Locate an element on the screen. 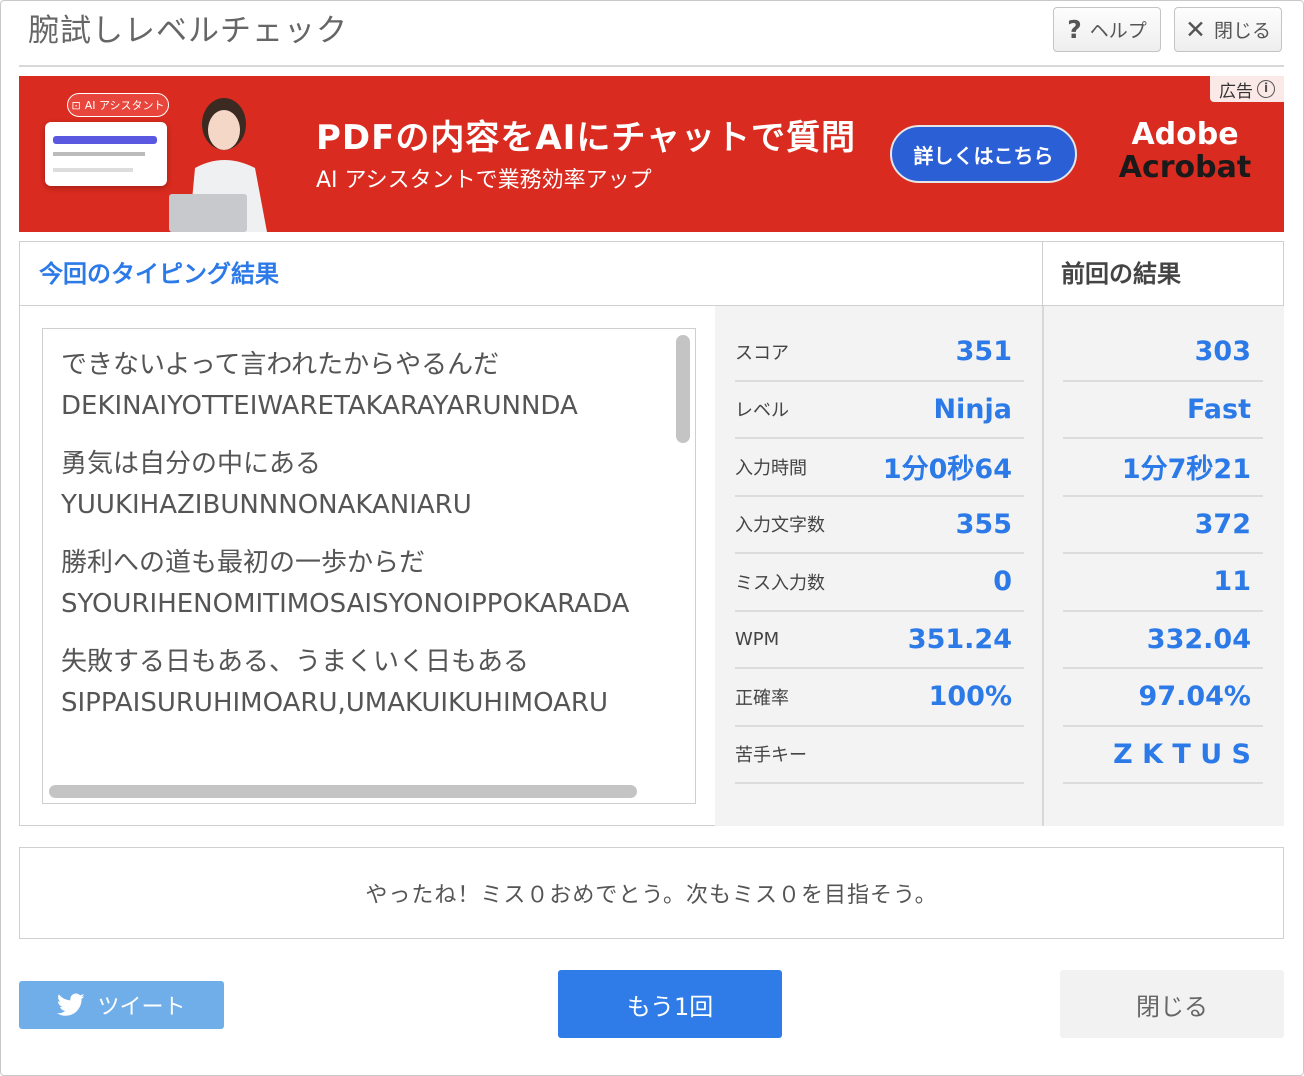 The width and height of the screenshot is (1304, 1076). previous-stat-row: 372 is located at coordinates (1163, 525).